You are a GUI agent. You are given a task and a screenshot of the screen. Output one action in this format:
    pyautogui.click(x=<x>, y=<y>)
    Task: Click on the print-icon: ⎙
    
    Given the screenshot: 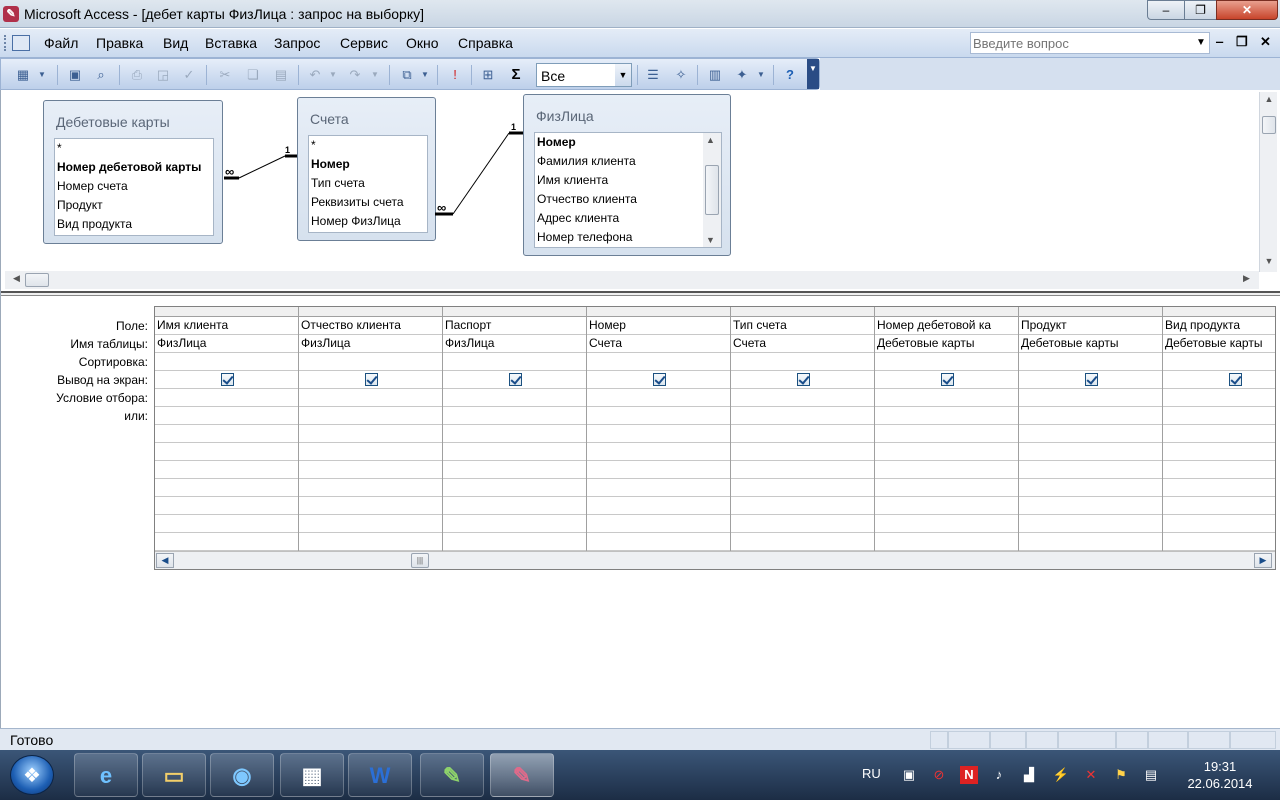 What is the action you would take?
    pyautogui.click(x=137, y=75)
    